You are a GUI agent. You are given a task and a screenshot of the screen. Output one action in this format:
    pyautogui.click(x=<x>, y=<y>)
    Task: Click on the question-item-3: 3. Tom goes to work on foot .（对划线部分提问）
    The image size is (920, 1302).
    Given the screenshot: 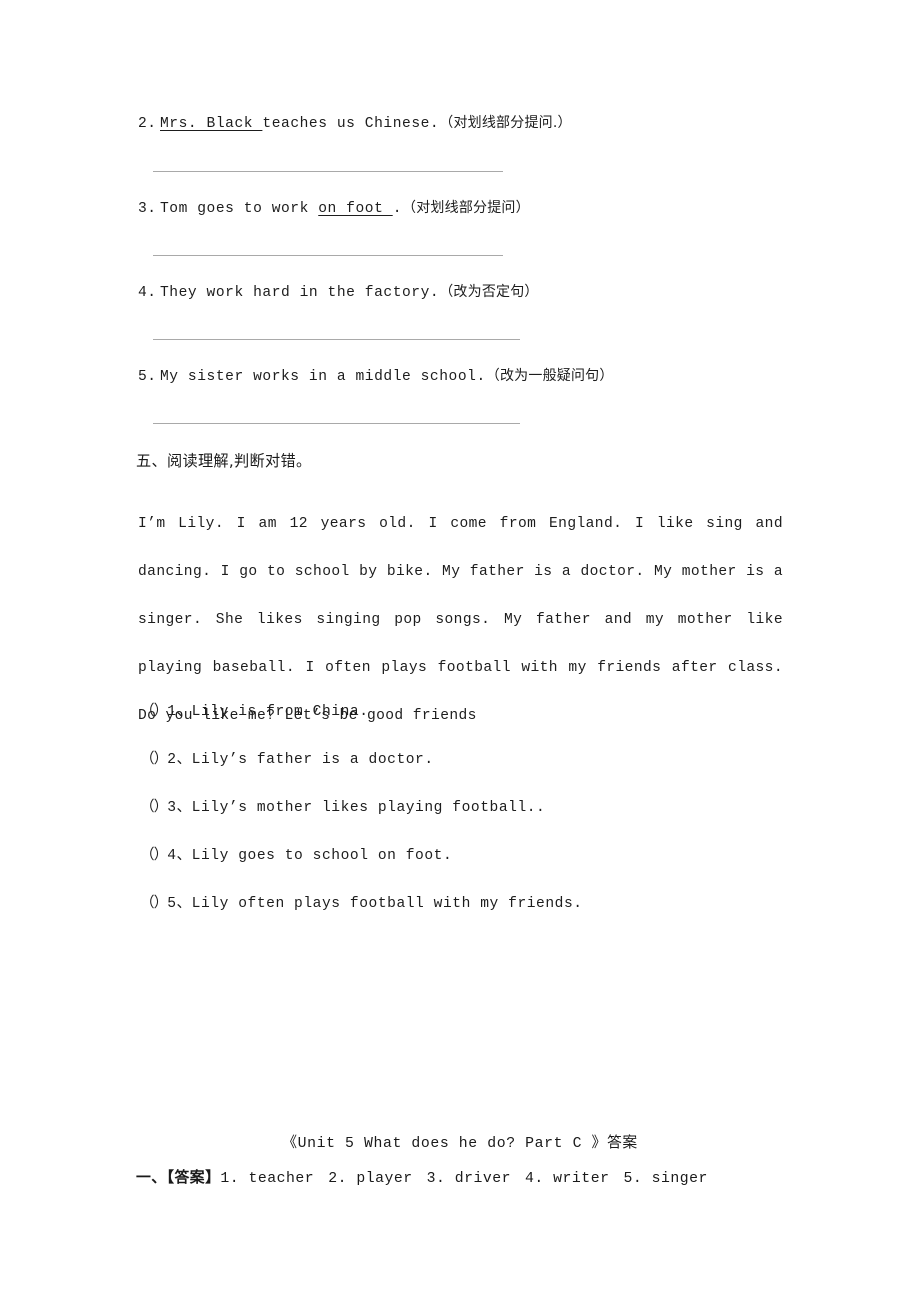 What is the action you would take?
    pyautogui.click(x=334, y=208)
    